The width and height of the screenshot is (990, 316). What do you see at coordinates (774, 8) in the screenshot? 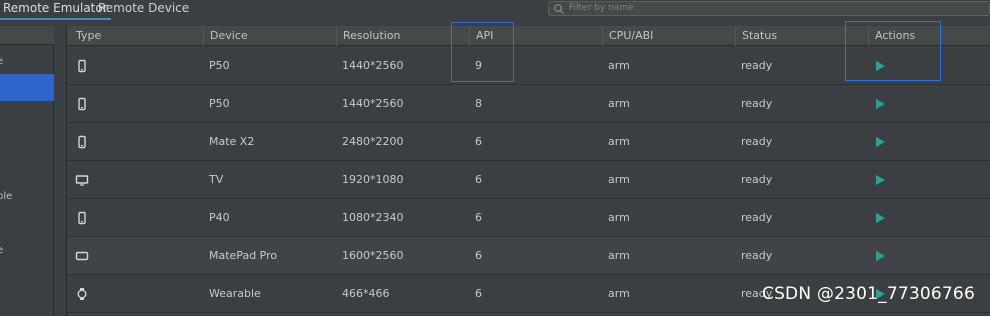
I see `search-input` at bounding box center [774, 8].